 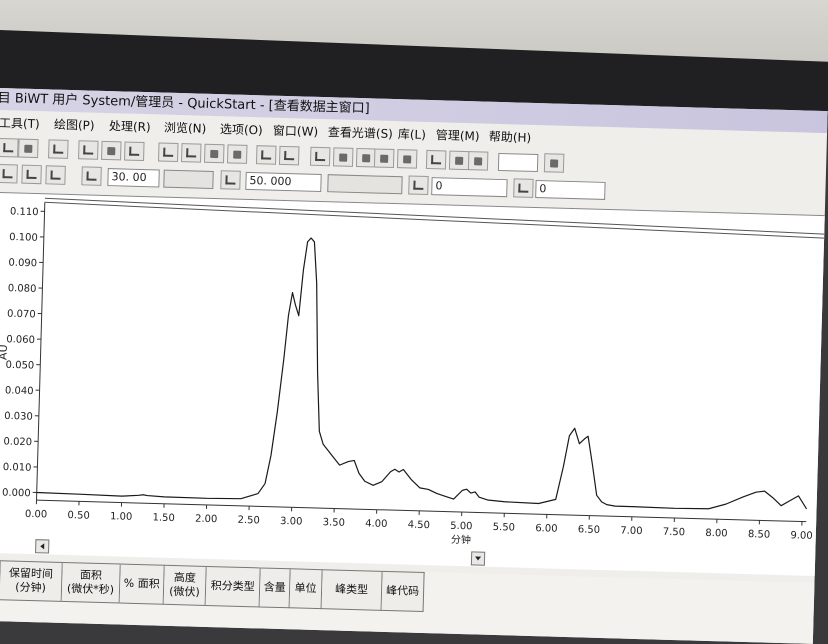 What do you see at coordinates (759, 535) in the screenshot?
I see `x-tick-label: 8.50` at bounding box center [759, 535].